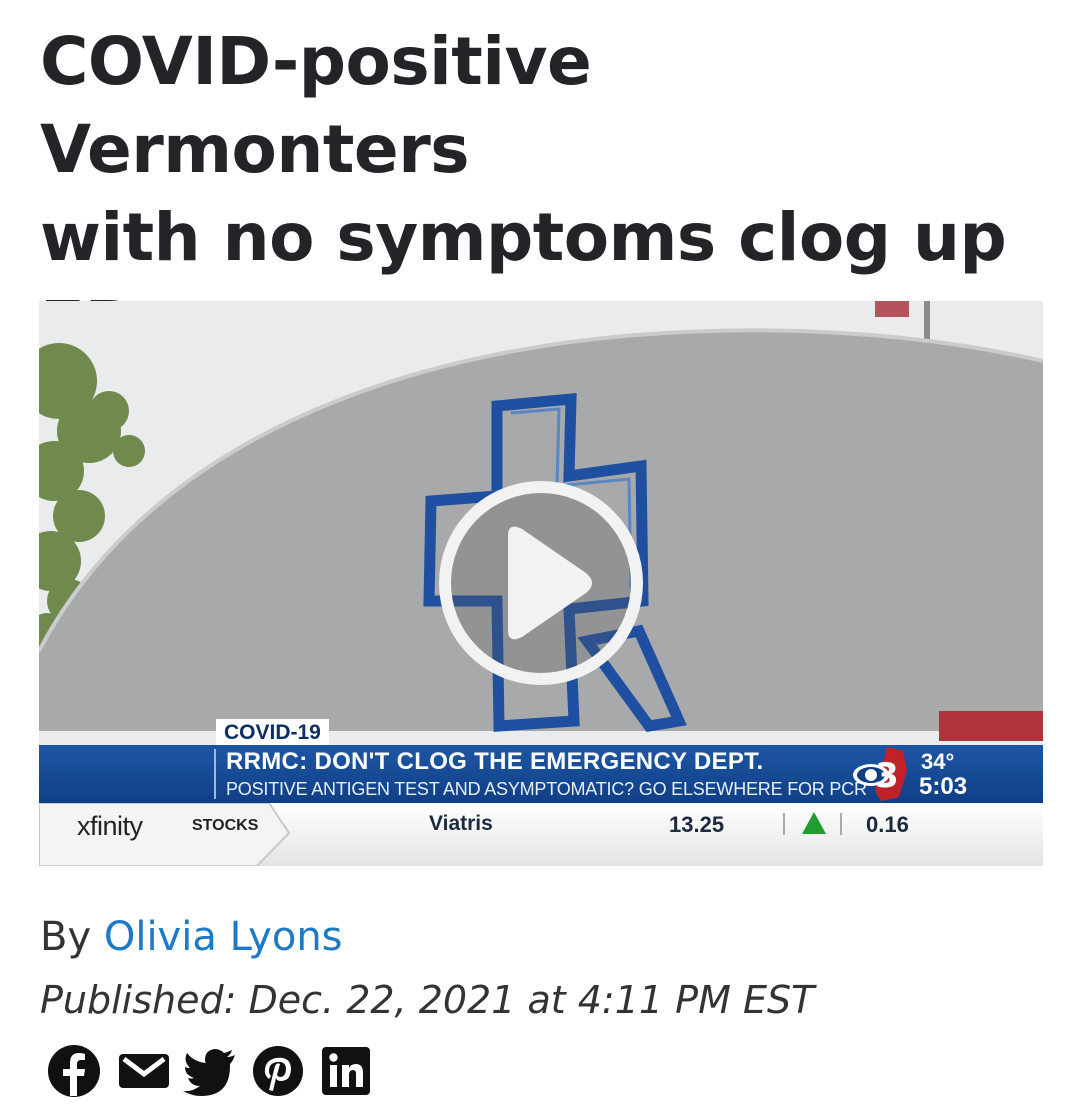  What do you see at coordinates (110, 826) in the screenshot?
I see `ticker-brand: xfinity` at bounding box center [110, 826].